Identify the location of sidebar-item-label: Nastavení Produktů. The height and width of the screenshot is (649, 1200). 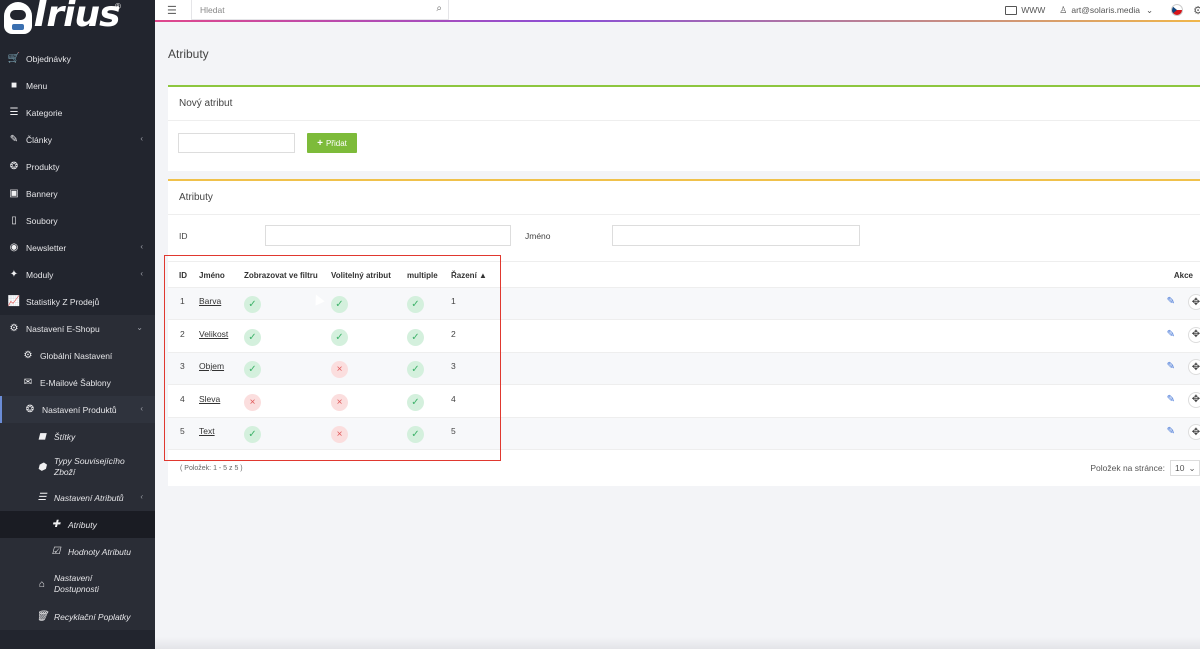
(79, 409).